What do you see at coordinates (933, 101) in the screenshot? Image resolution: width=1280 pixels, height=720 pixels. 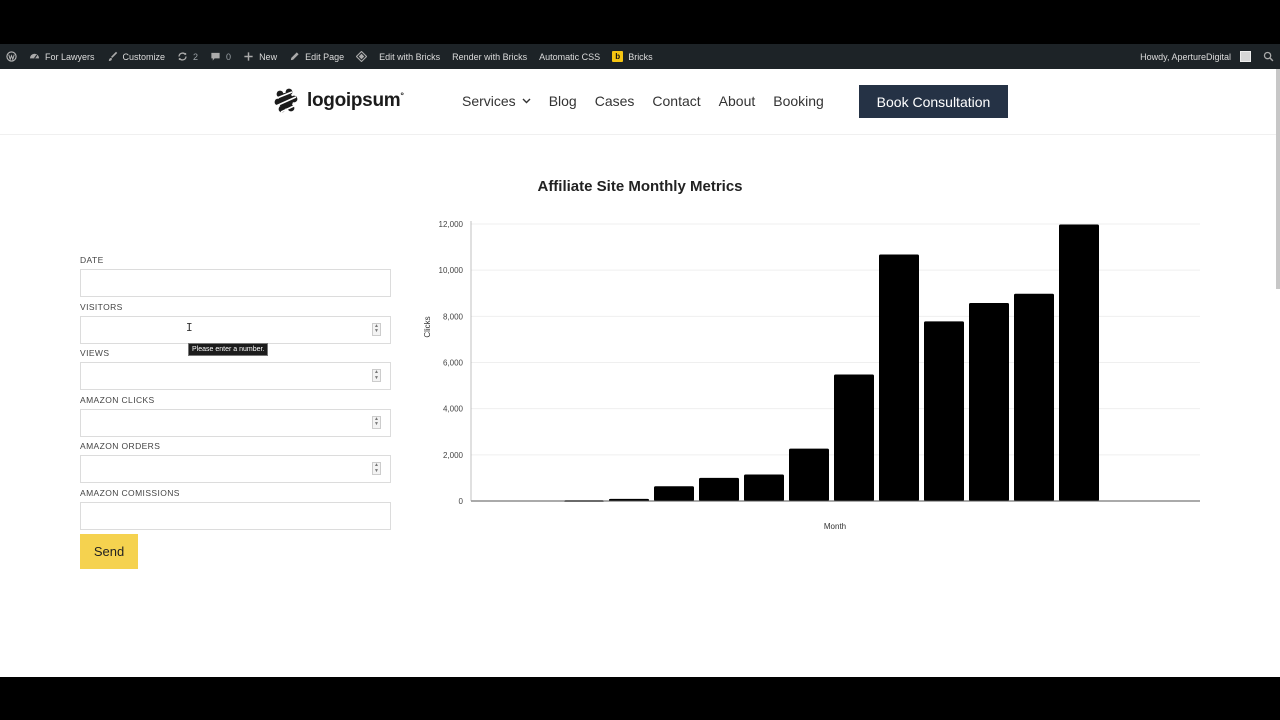 I see `book-consultation-button: Book Consultation` at bounding box center [933, 101].